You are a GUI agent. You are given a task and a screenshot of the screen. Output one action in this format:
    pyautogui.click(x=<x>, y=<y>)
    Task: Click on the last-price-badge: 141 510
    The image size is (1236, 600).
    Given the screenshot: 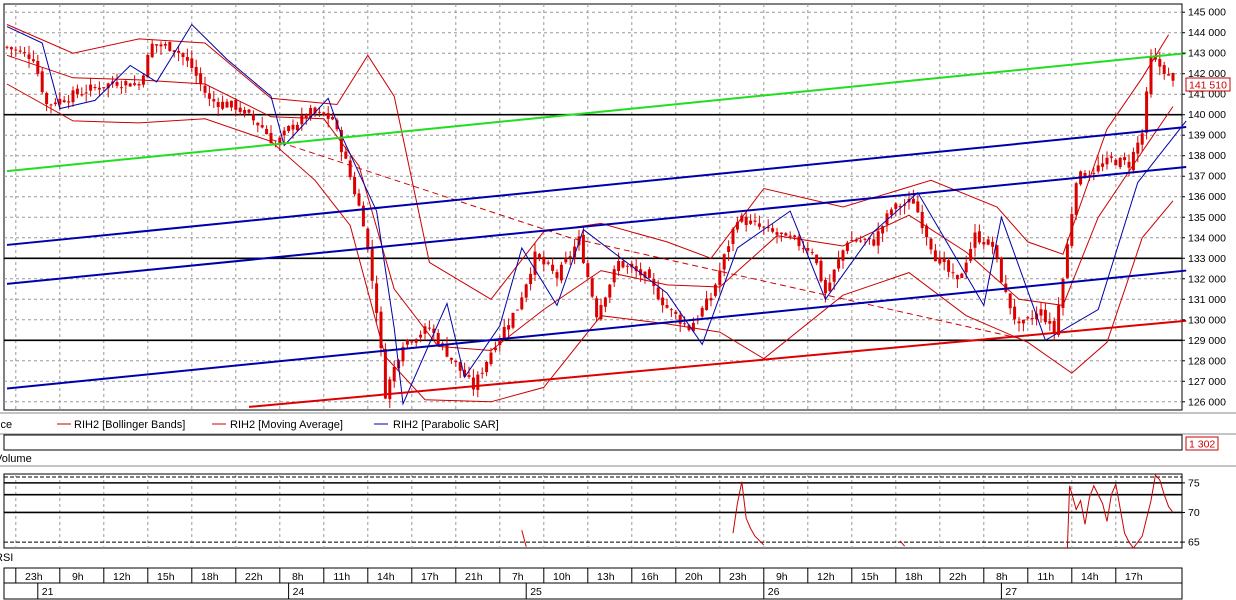 What is the action you would take?
    pyautogui.click(x=1208, y=84)
    